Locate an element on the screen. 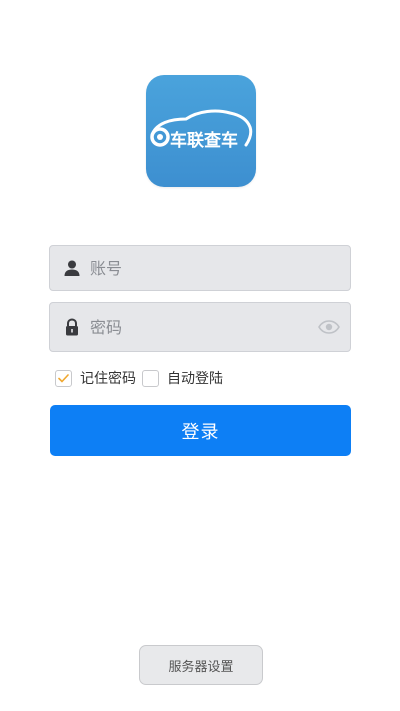  lock-icon is located at coordinates (72, 327).